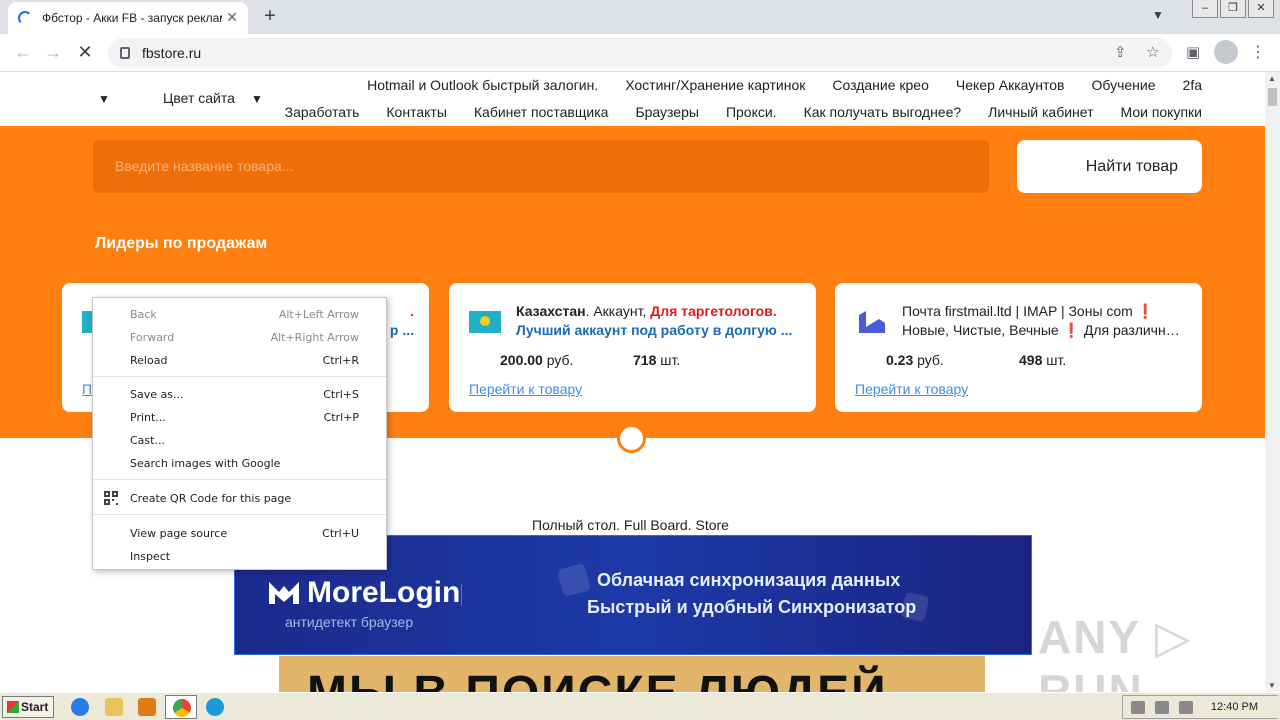  I want to click on ie-icon, so click(80, 707).